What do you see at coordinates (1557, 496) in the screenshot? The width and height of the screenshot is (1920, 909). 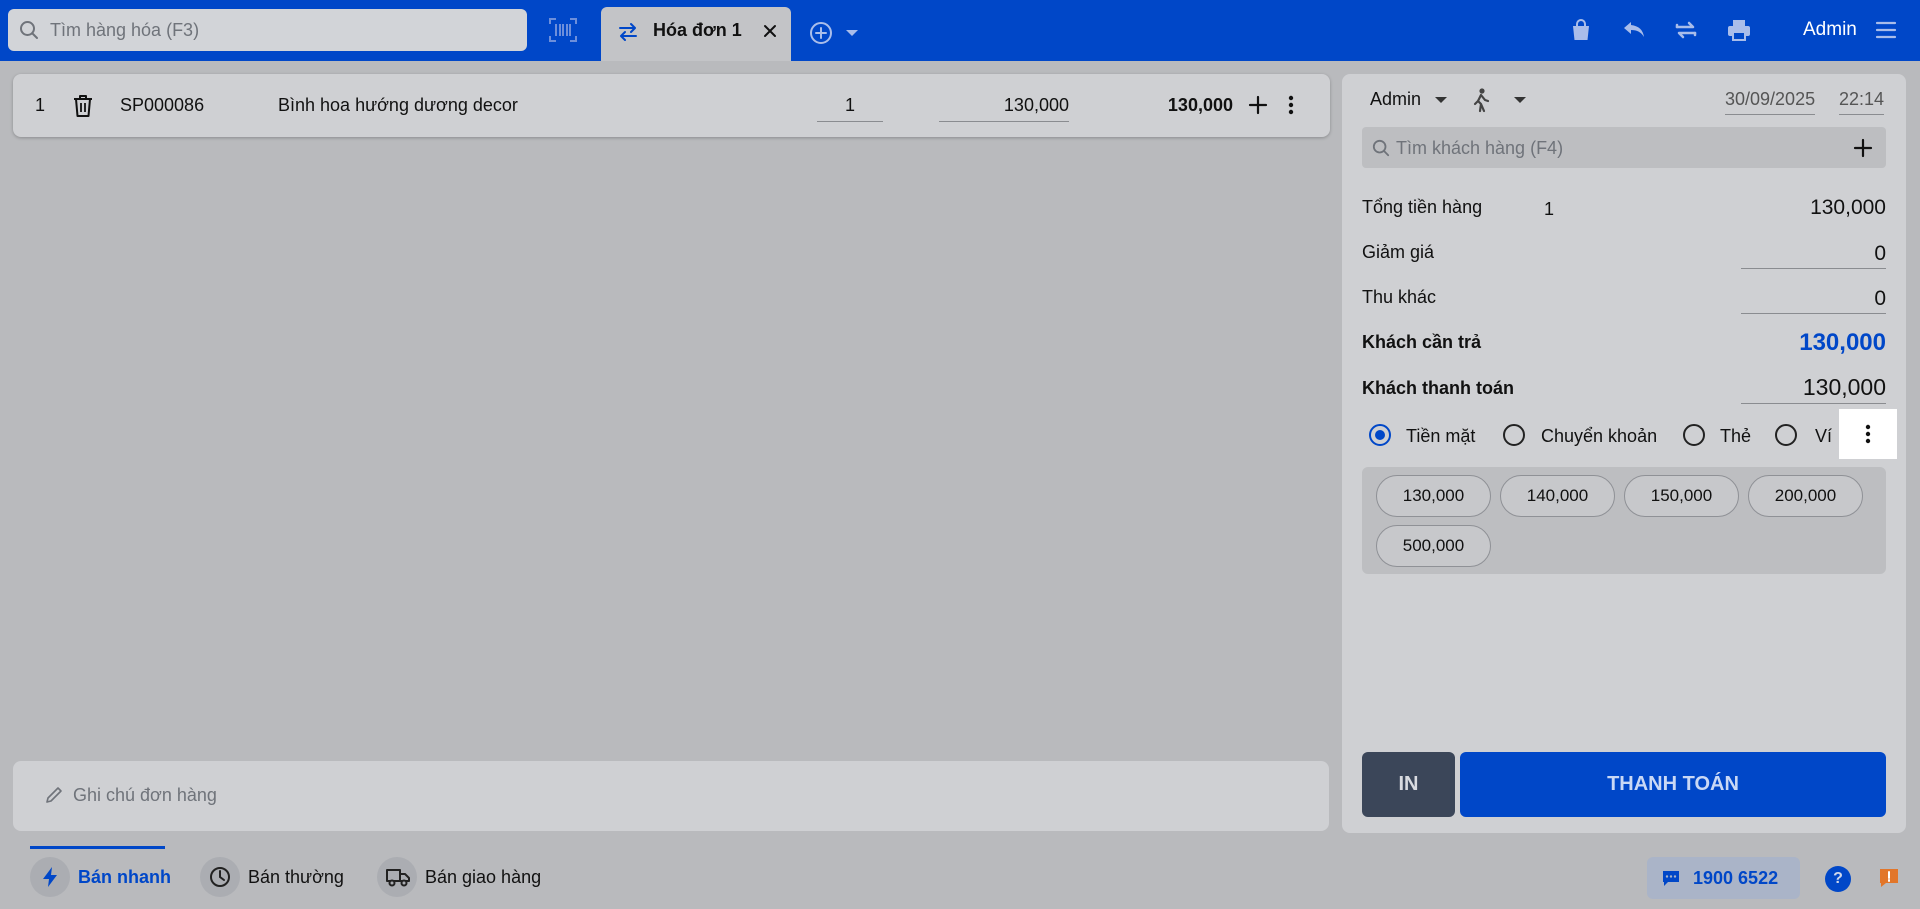 I see `quick-amount-chip: 140,000` at bounding box center [1557, 496].